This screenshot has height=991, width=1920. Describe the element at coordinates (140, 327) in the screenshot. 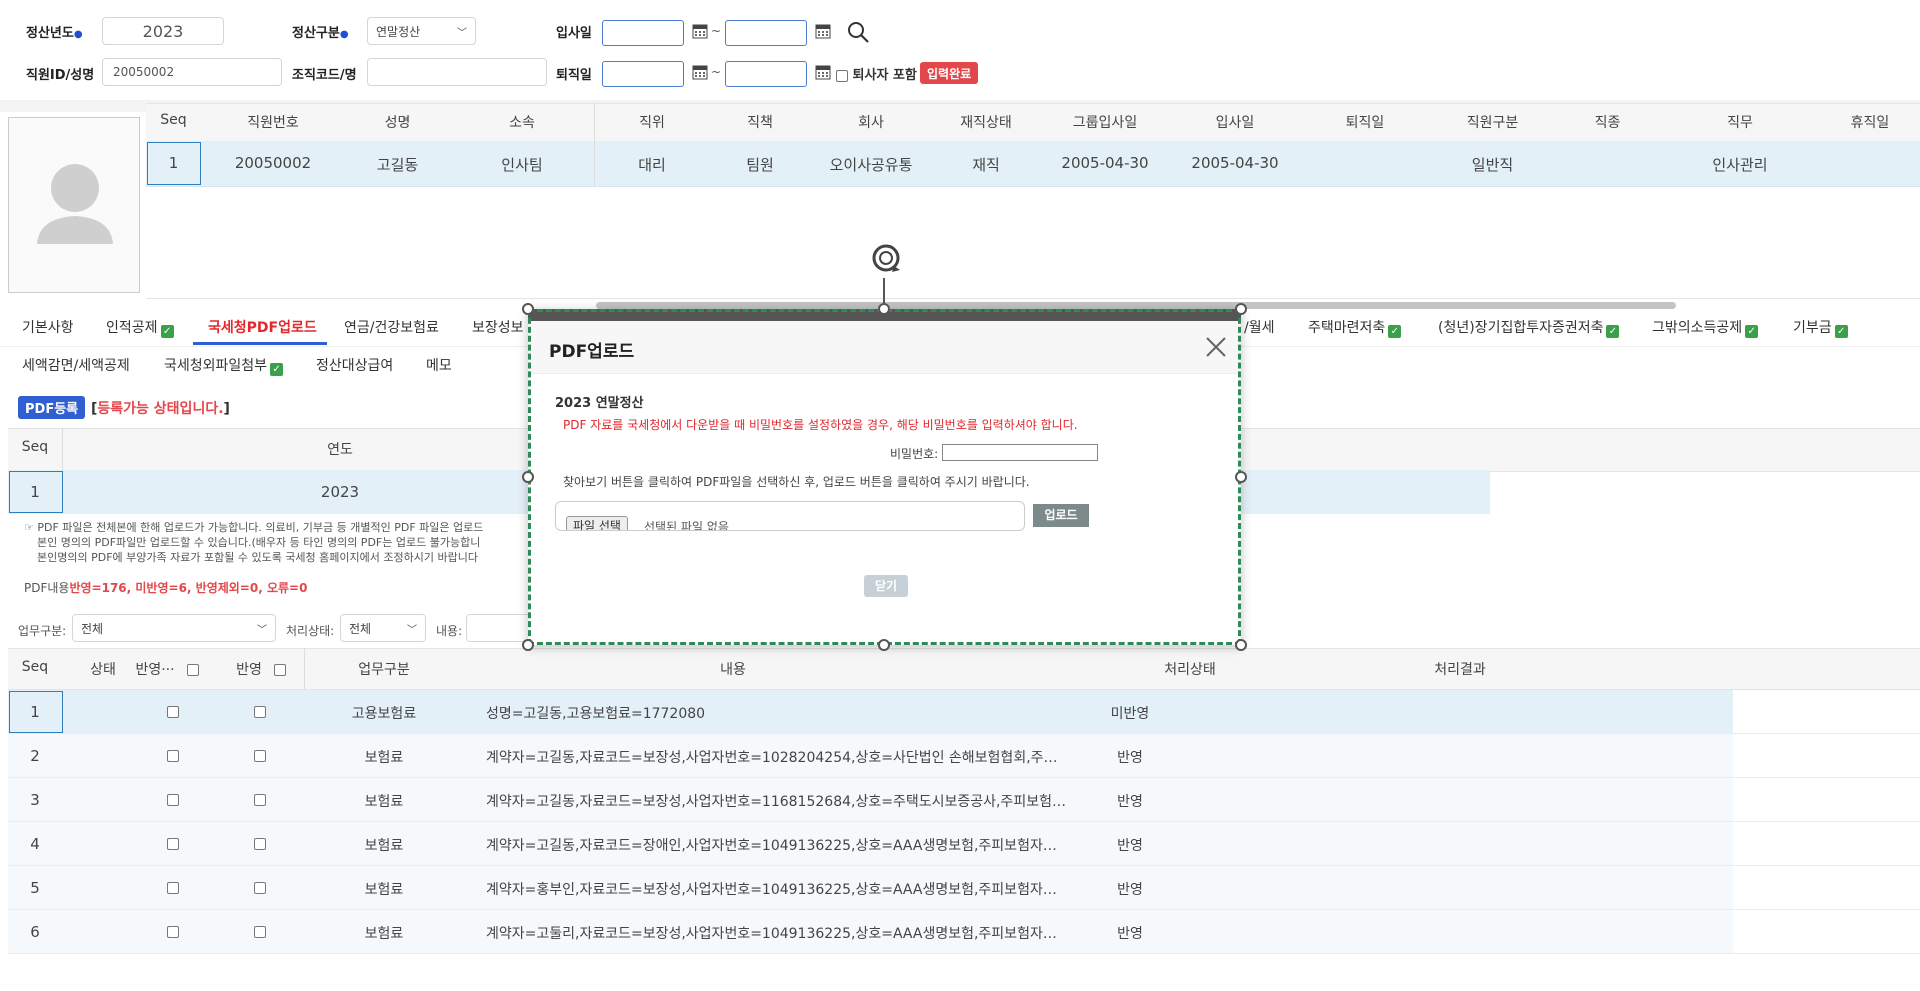

I see `tab-item: 인적공제 ✓` at that location.